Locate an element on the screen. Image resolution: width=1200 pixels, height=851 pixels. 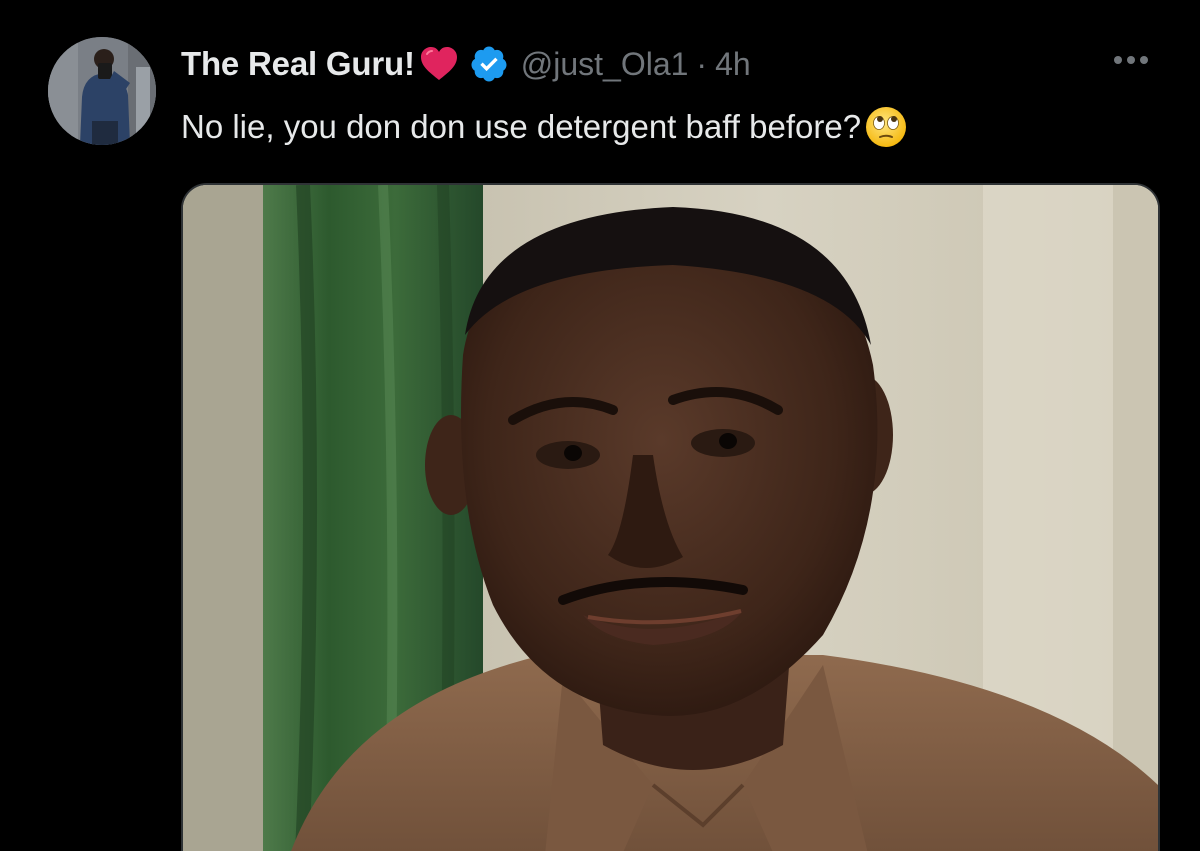
timestamp: 4h is located at coordinates (733, 64).